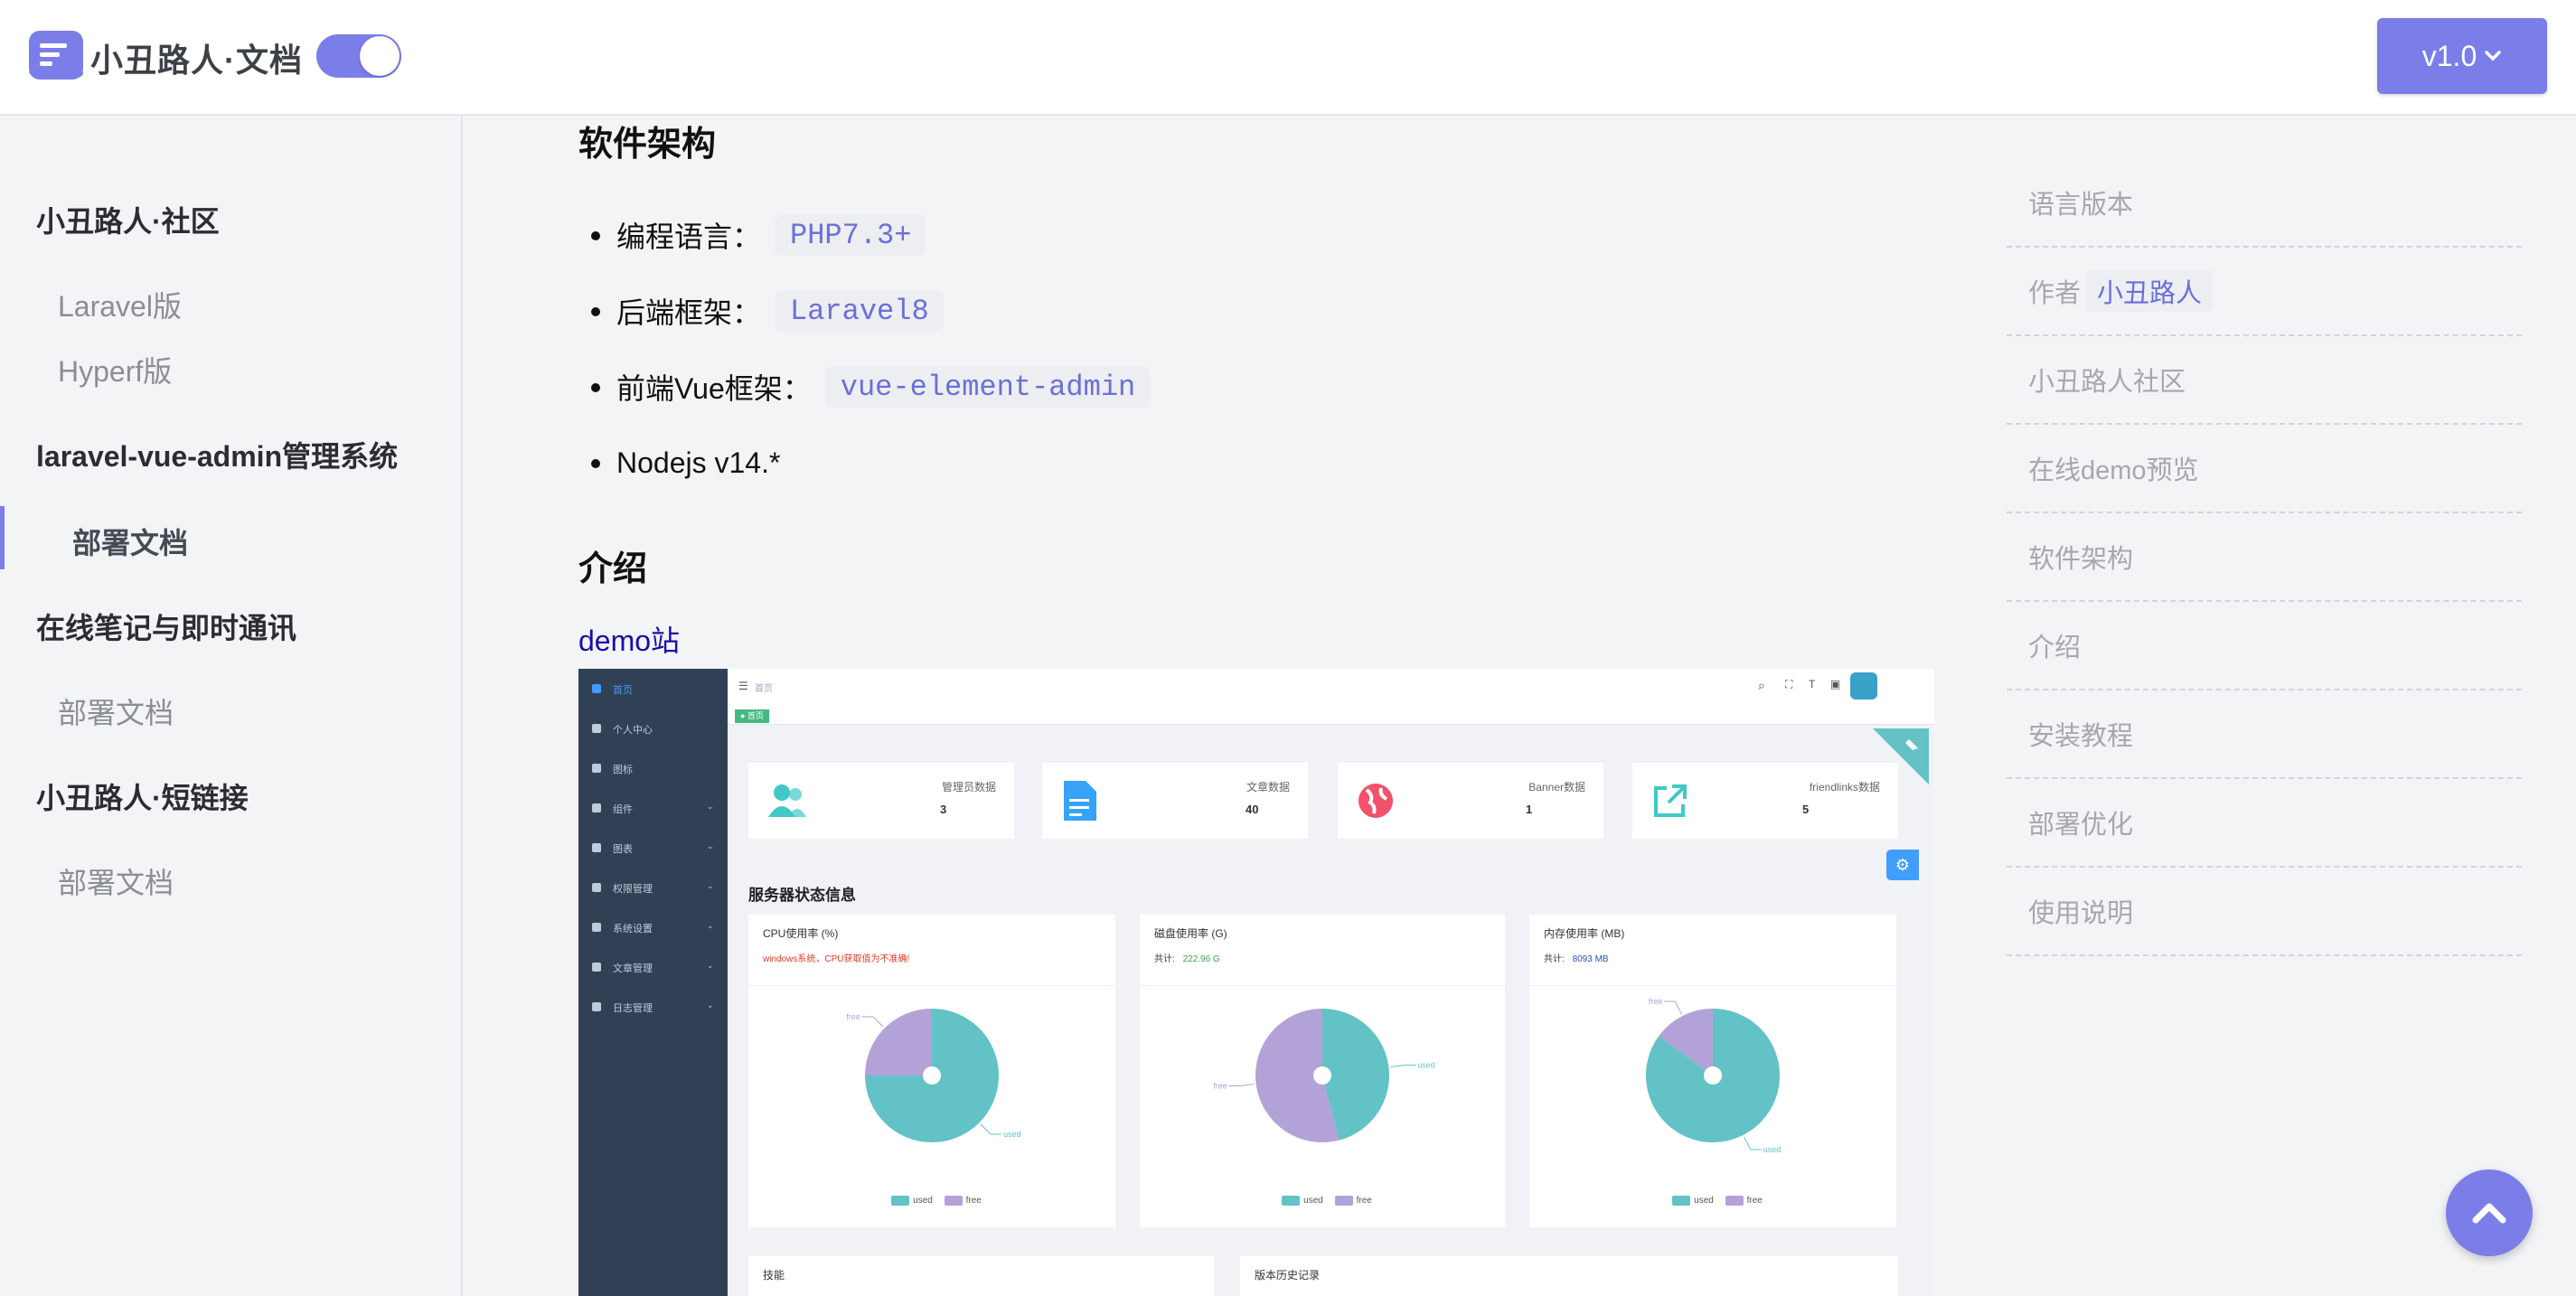  I want to click on sidebar-group-notes-im: 在线笔记与即时通讯, so click(166, 626).